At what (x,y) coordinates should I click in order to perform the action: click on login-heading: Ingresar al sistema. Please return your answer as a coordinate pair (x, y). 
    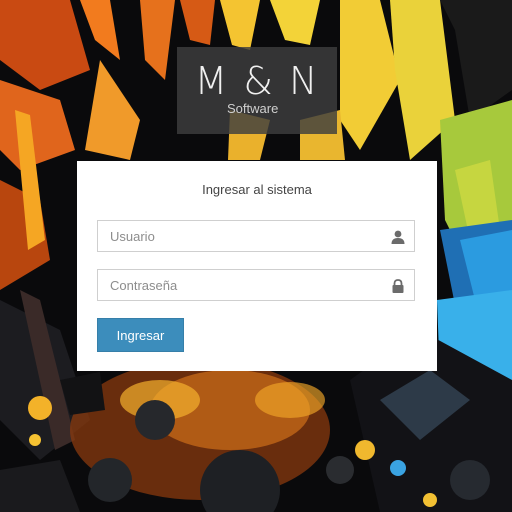
    Looking at the image, I should click on (257, 189).